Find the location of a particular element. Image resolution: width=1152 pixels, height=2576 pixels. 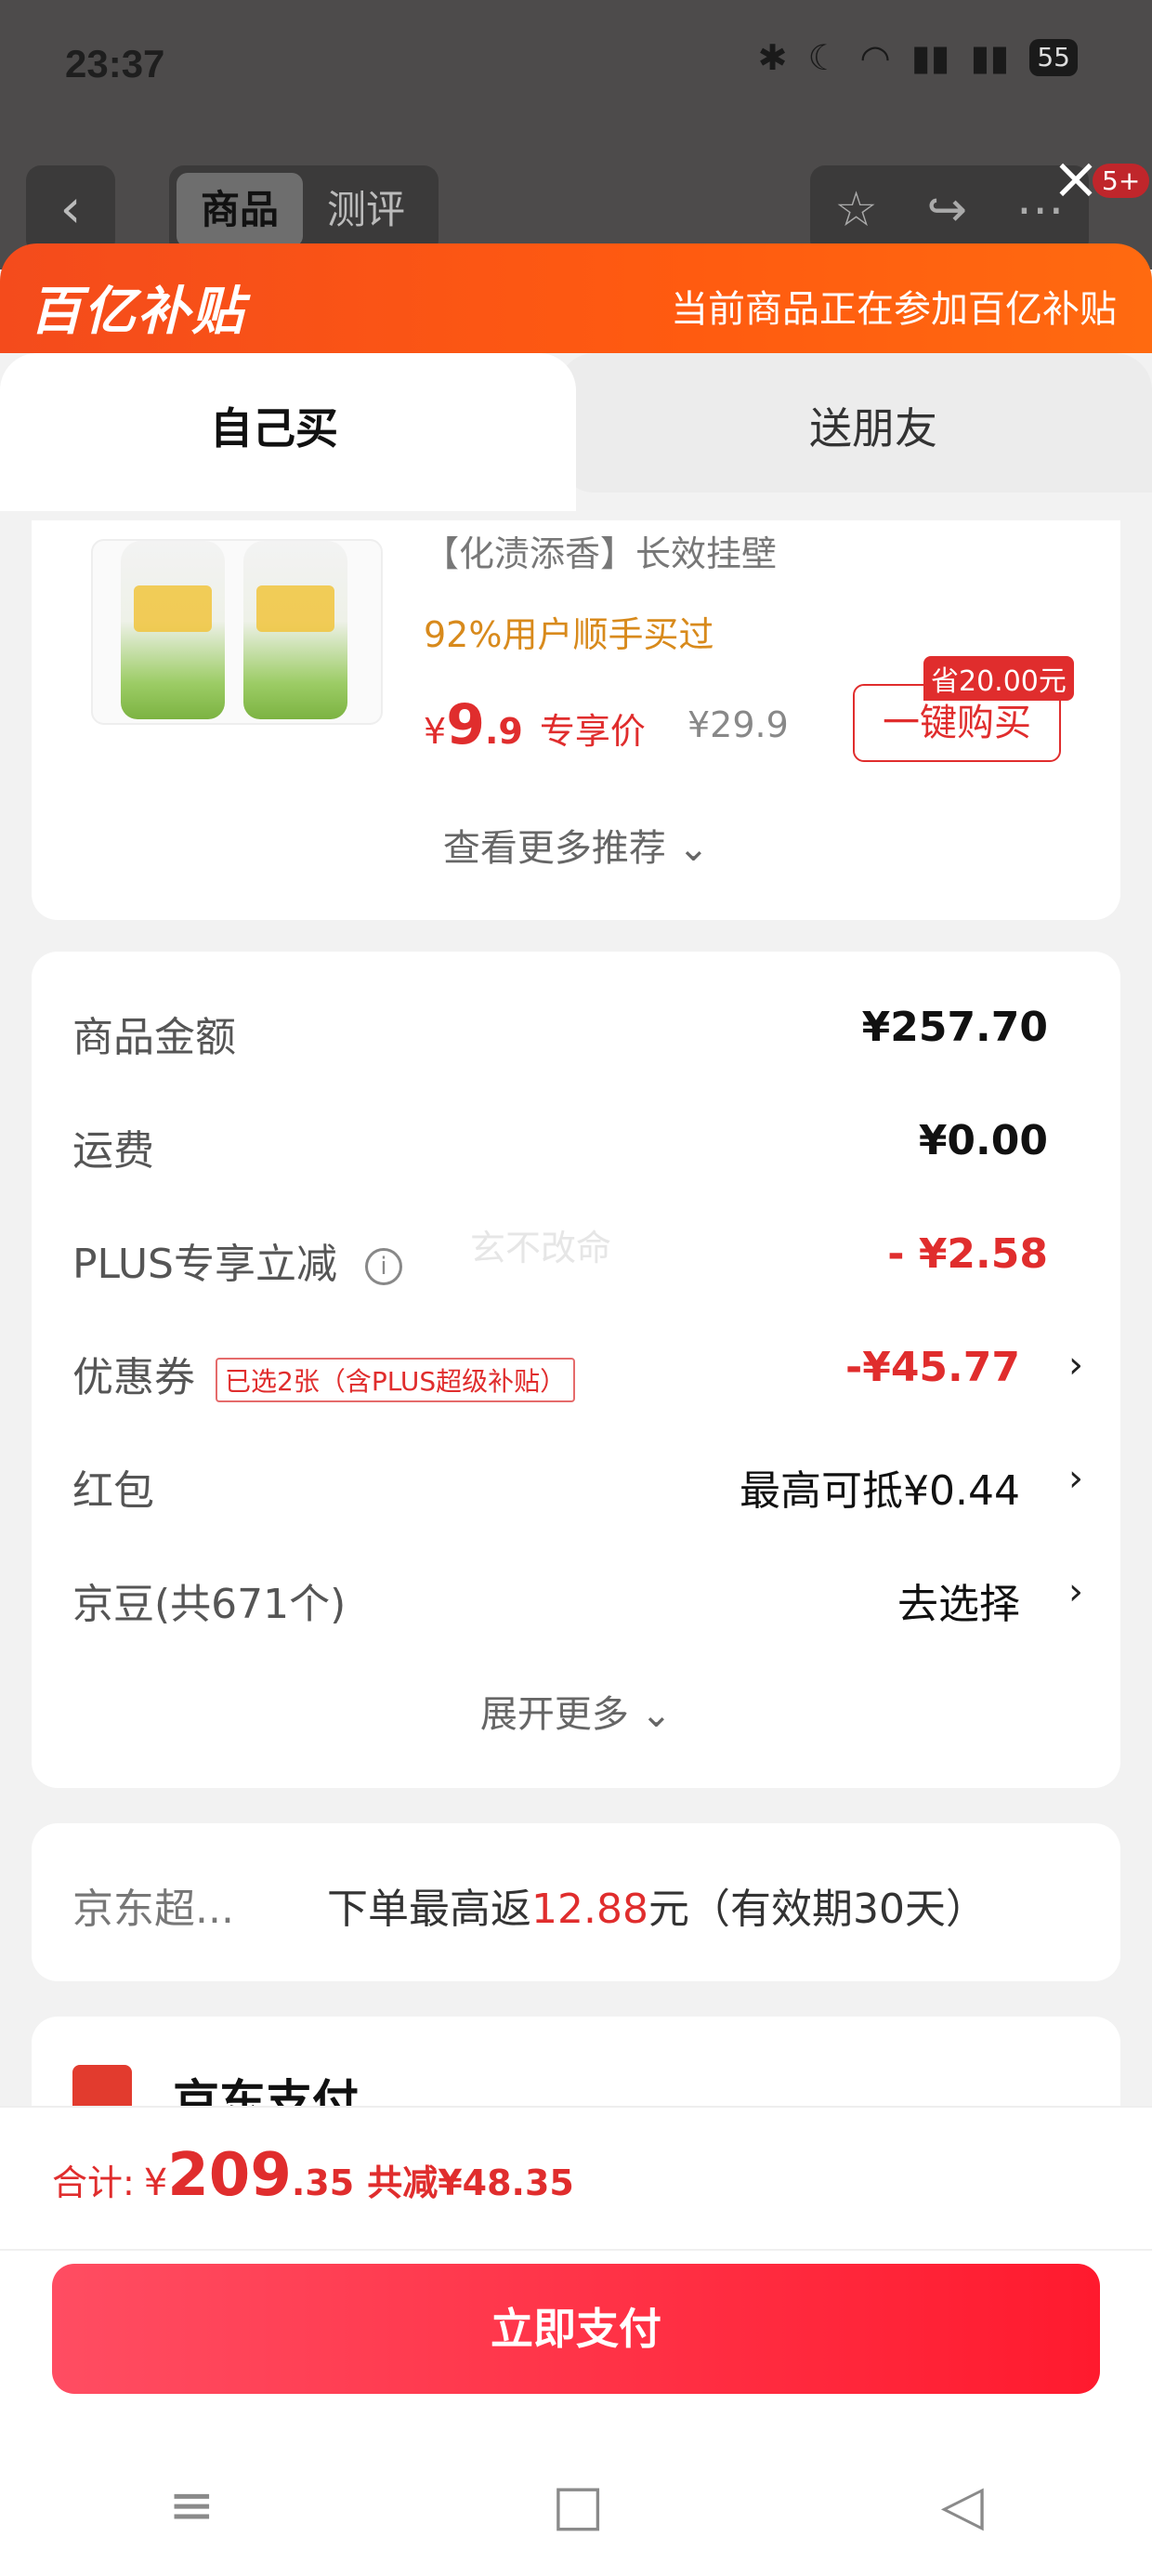

product-price: ¥ 9 .9 专享价 is located at coordinates (535, 724).